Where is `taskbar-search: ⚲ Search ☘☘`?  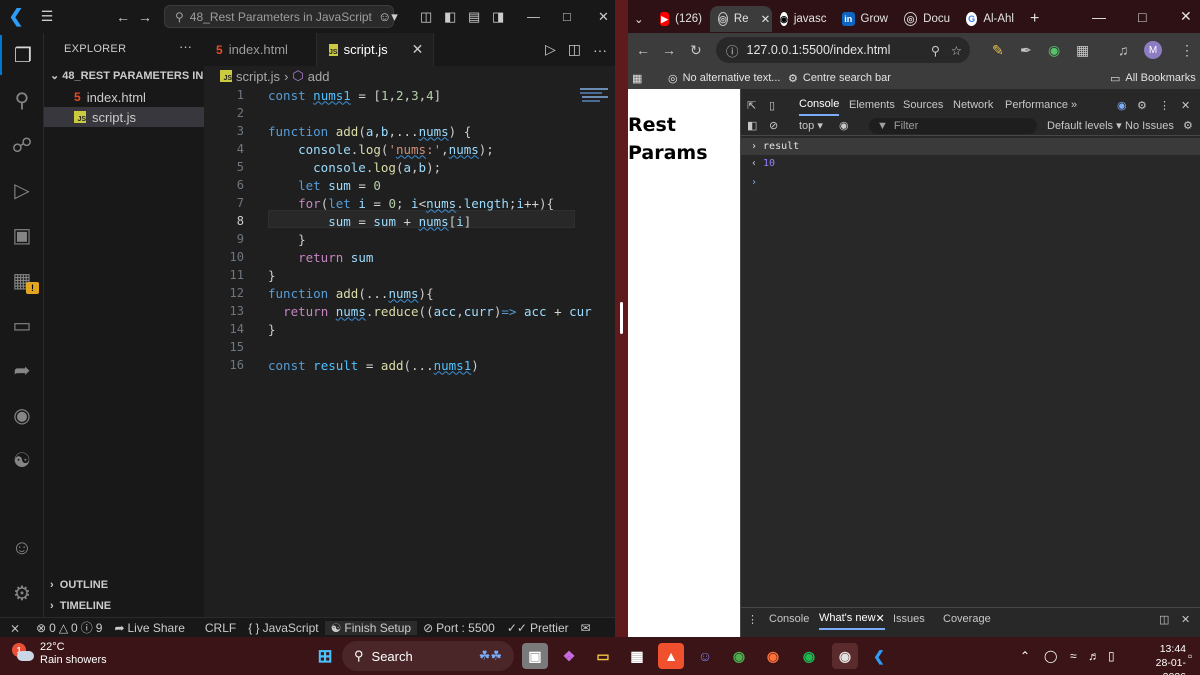
taskbar-search: ⚲ Search ☘☘ is located at coordinates (428, 656).